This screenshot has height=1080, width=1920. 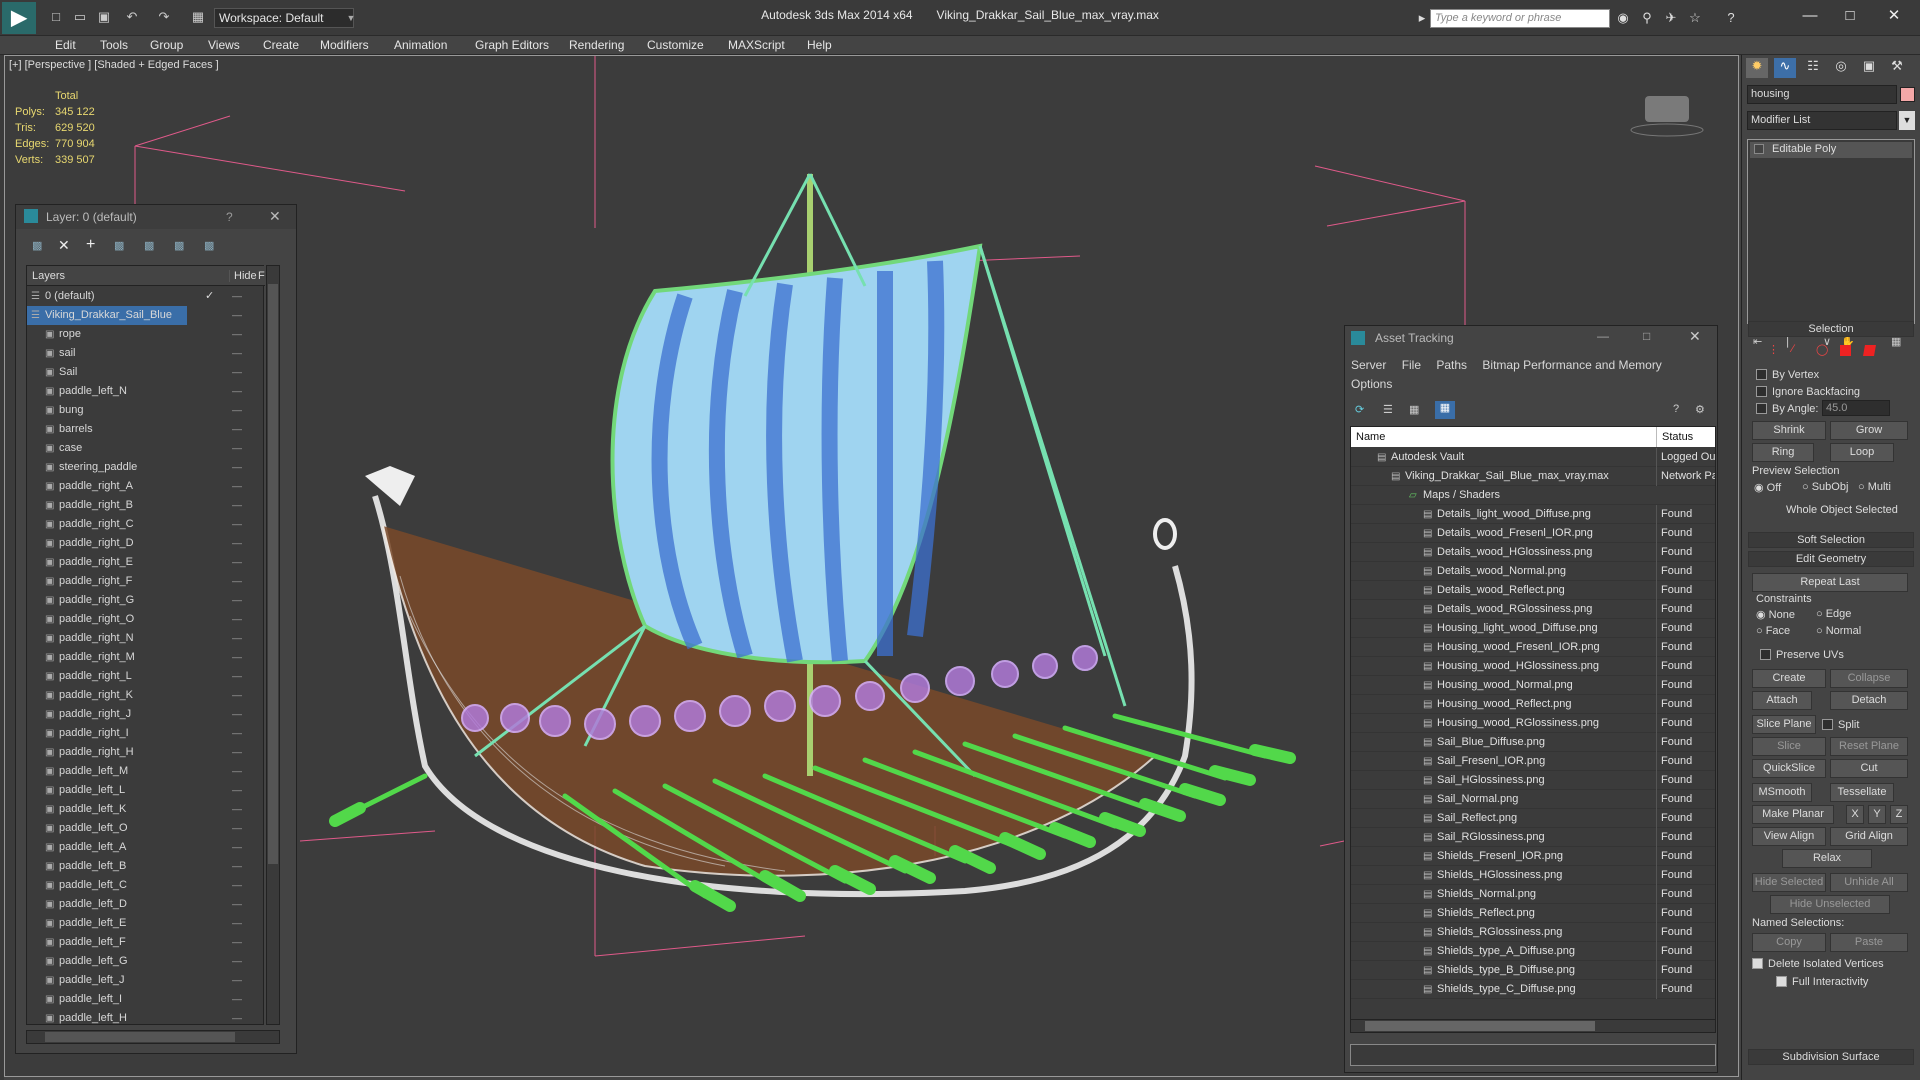 What do you see at coordinates (1422, 18) in the screenshot?
I see `search-expand-icon: ▸` at bounding box center [1422, 18].